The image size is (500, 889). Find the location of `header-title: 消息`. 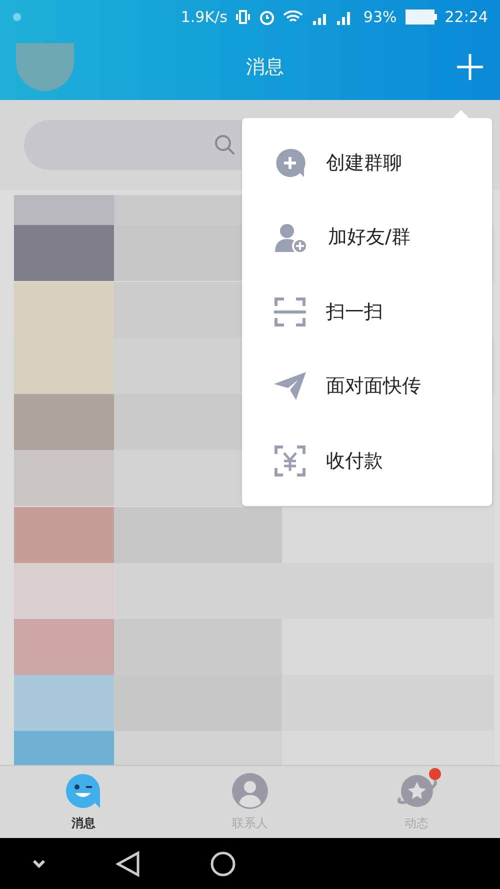

header-title: 消息 is located at coordinates (265, 67).